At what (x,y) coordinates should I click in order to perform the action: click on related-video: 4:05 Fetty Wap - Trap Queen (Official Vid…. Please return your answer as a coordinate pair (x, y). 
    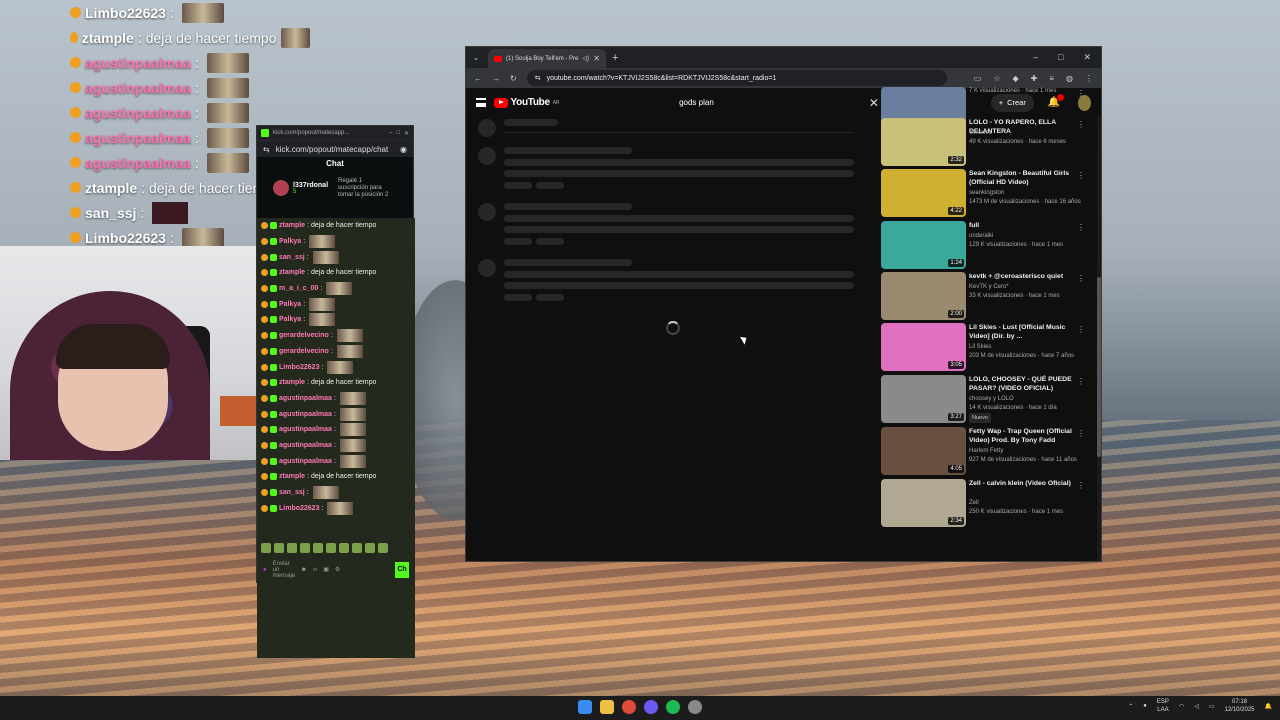
    Looking at the image, I should click on (986, 452).